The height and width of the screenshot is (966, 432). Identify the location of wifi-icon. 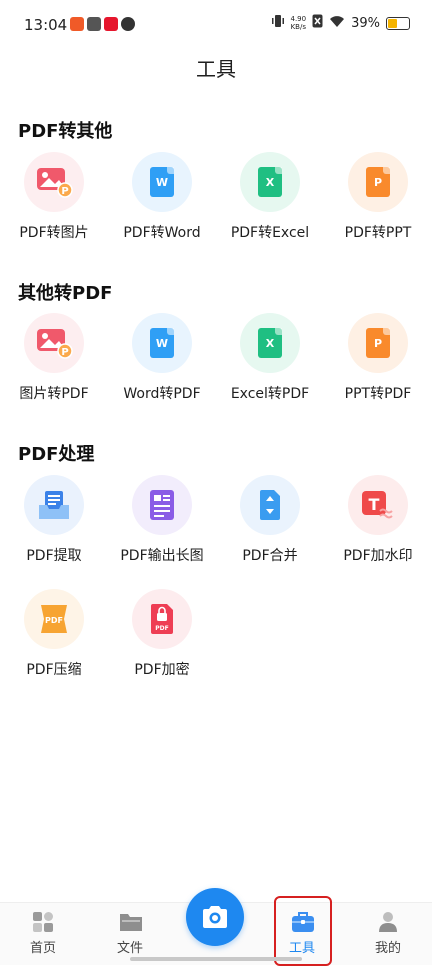
(337, 23).